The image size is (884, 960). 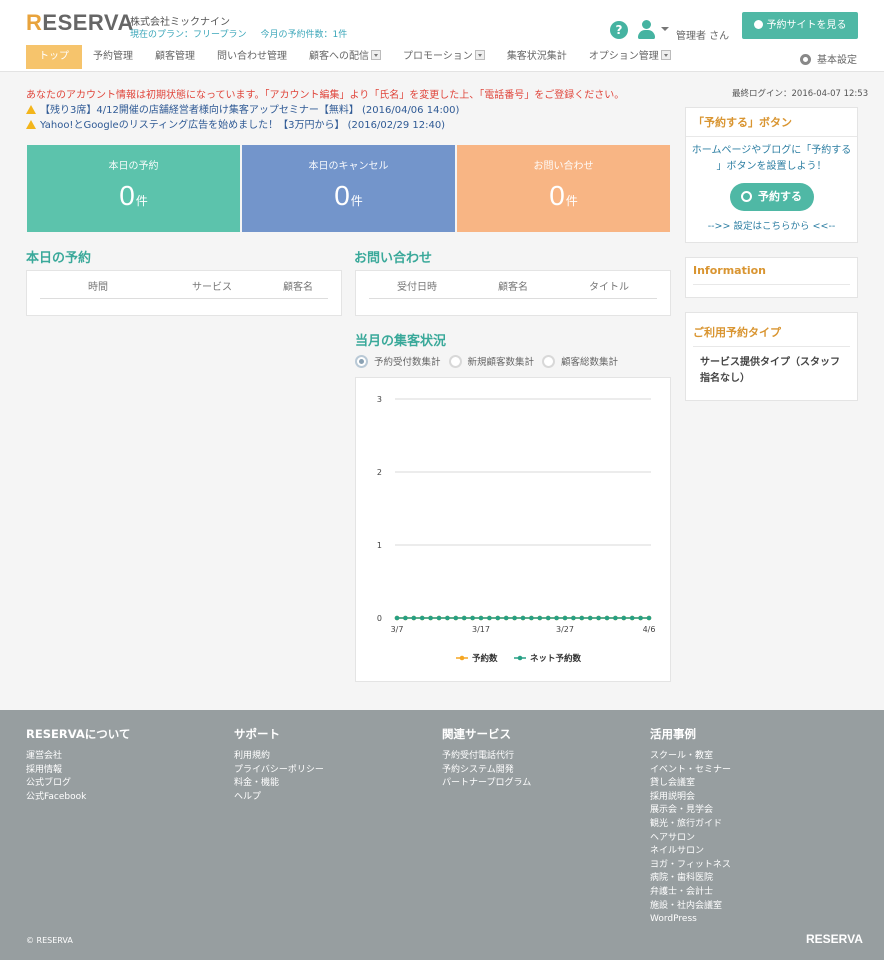 What do you see at coordinates (252, 57) in the screenshot?
I see `nav-inquiries: 問い合わせ管理` at bounding box center [252, 57].